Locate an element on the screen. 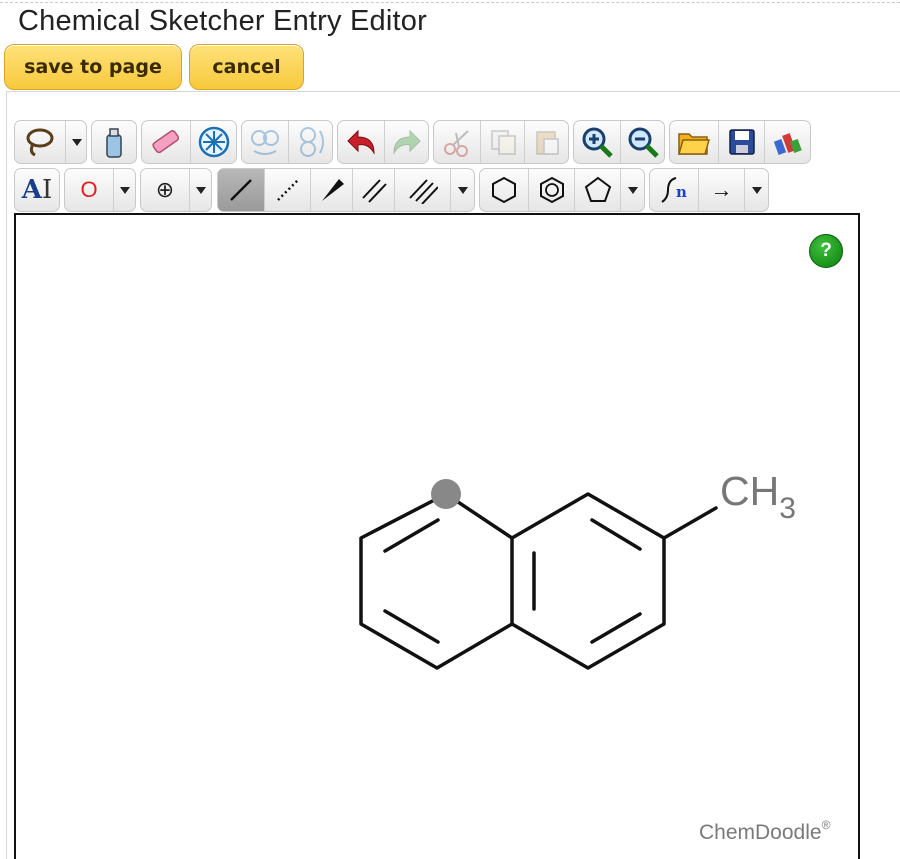 The image size is (900, 859). chemdoodle-brand: ChemDoodle® is located at coordinates (765, 831).